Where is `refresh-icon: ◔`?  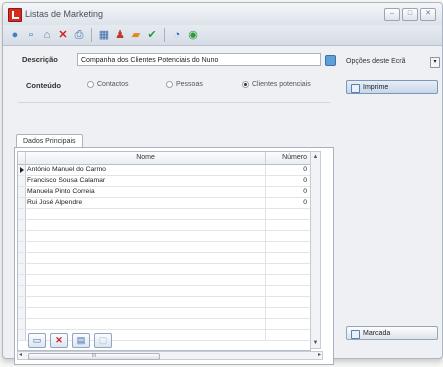 refresh-icon: ◔ is located at coordinates (177, 35).